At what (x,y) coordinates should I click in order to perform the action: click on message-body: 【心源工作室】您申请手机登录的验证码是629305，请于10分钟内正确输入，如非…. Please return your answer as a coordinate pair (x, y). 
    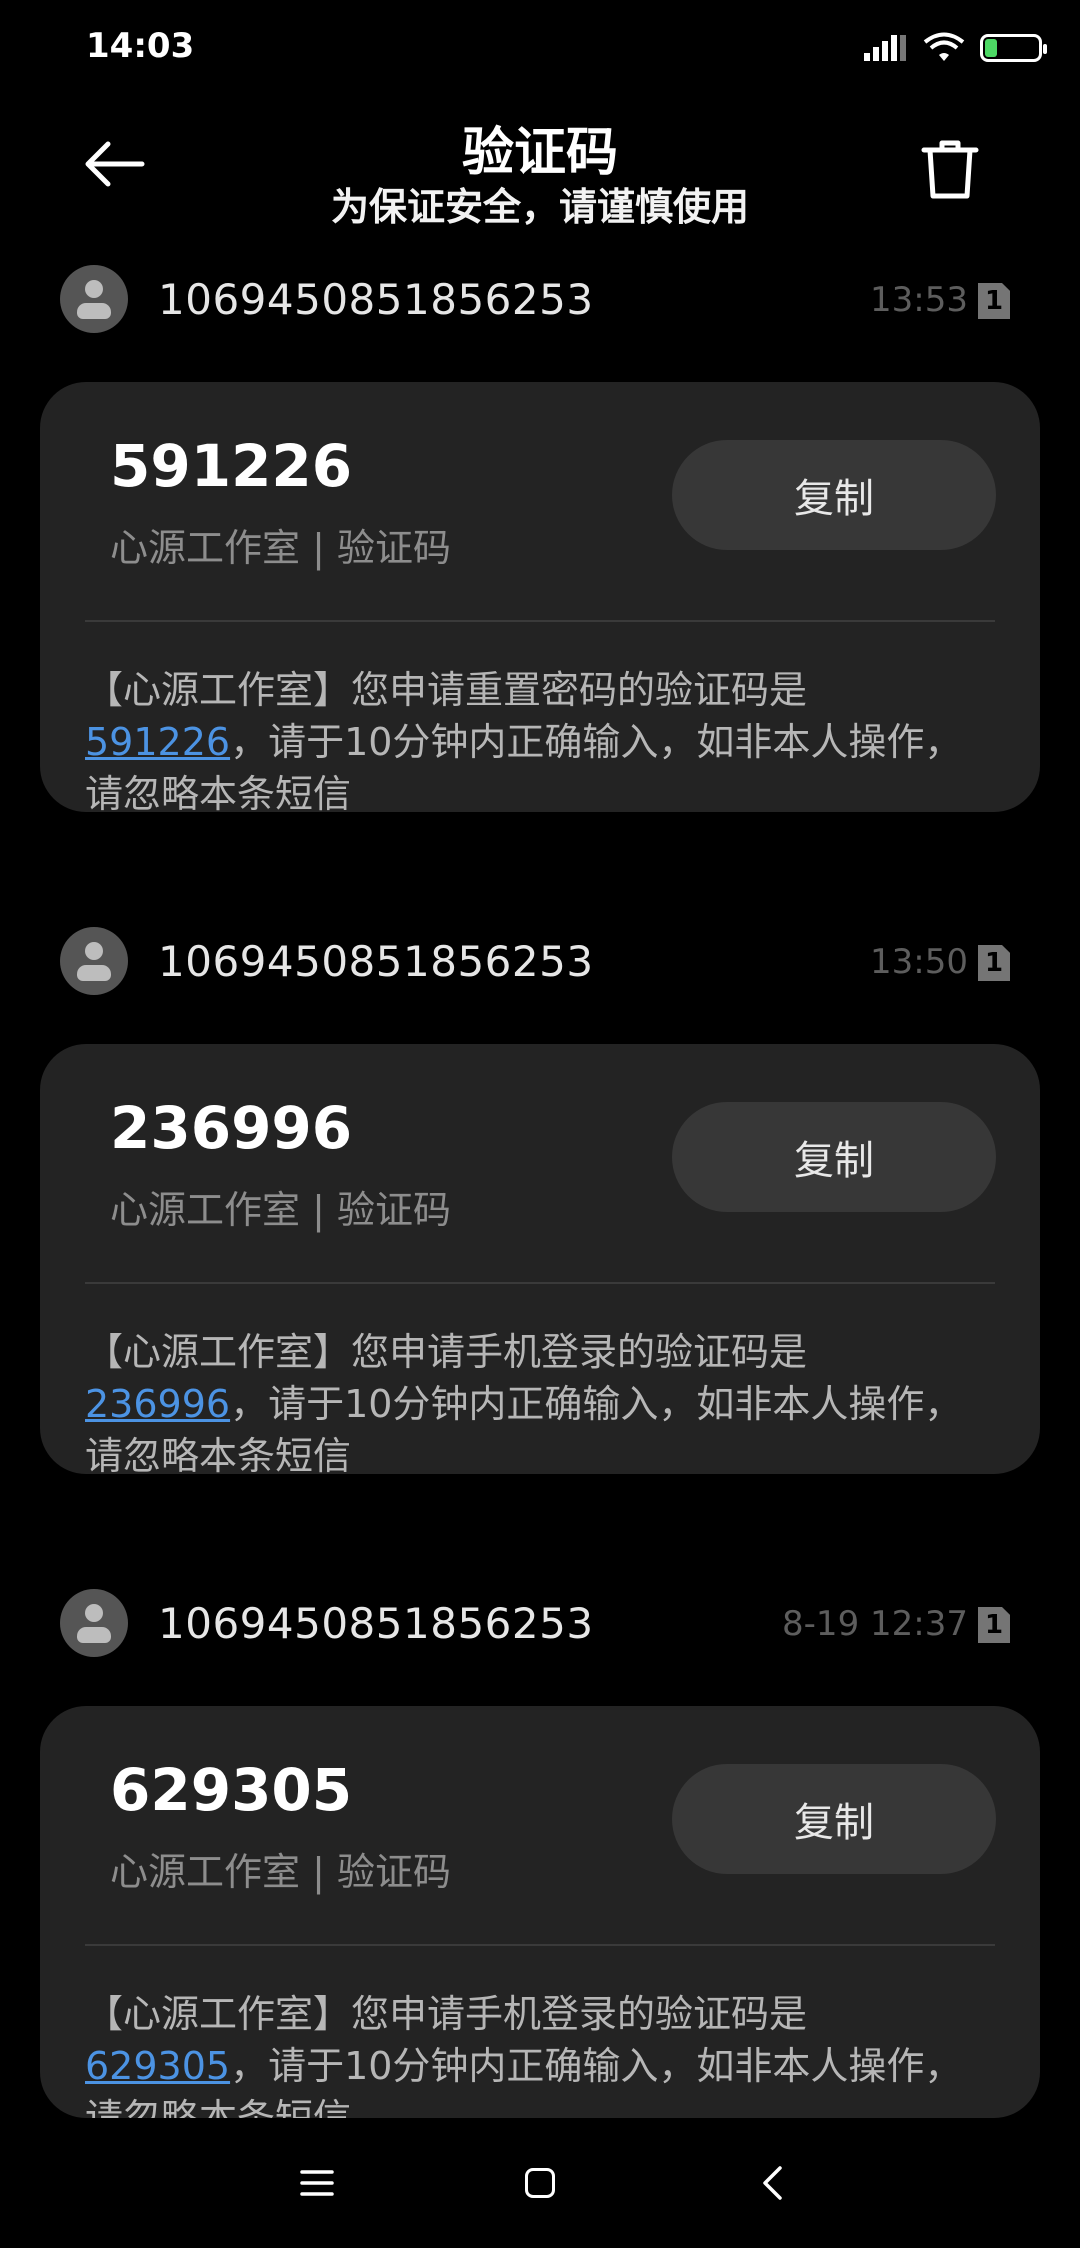
    Looking at the image, I should click on (537, 2053).